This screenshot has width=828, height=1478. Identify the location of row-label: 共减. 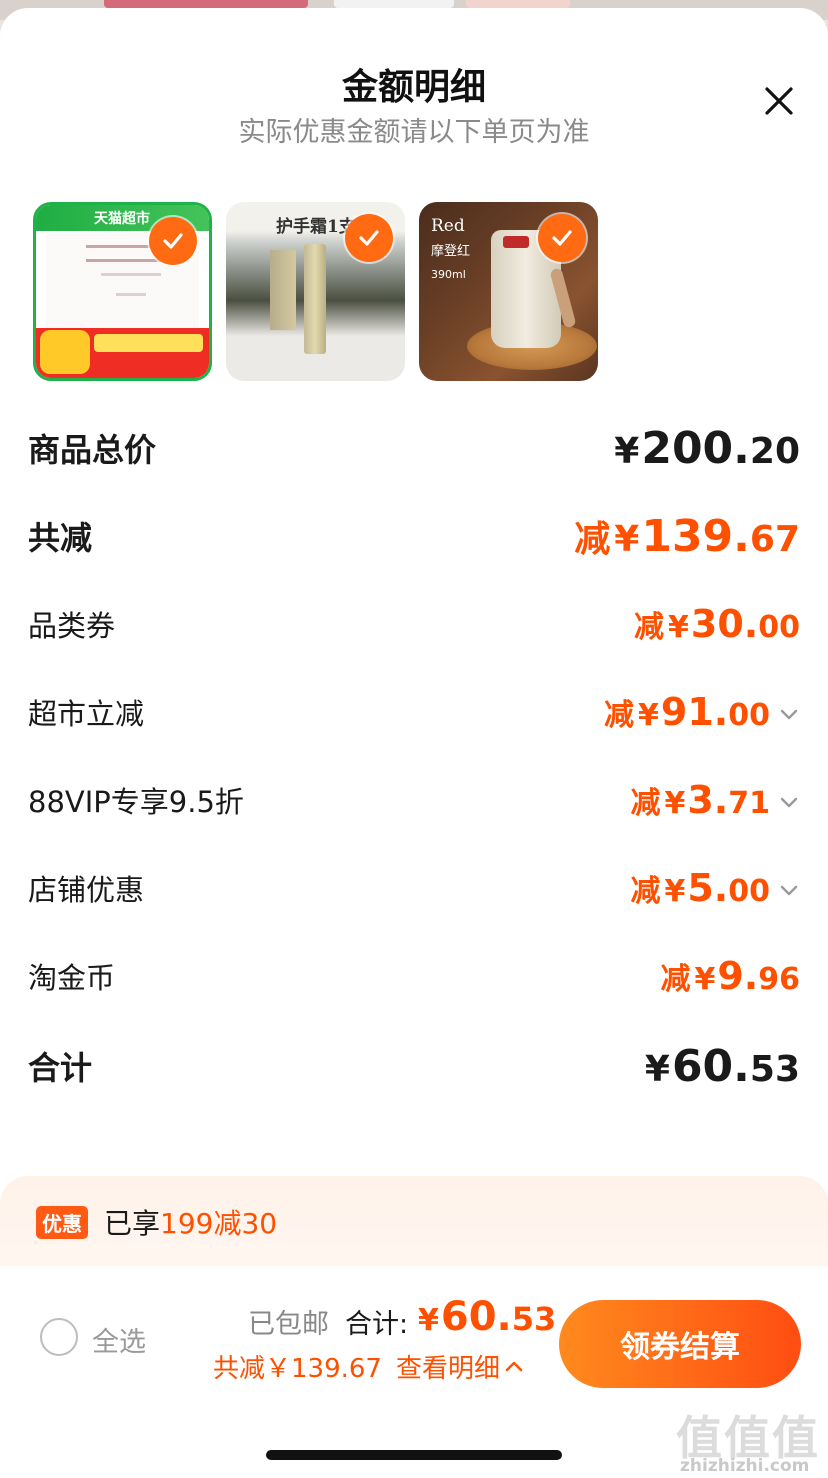
(60, 538).